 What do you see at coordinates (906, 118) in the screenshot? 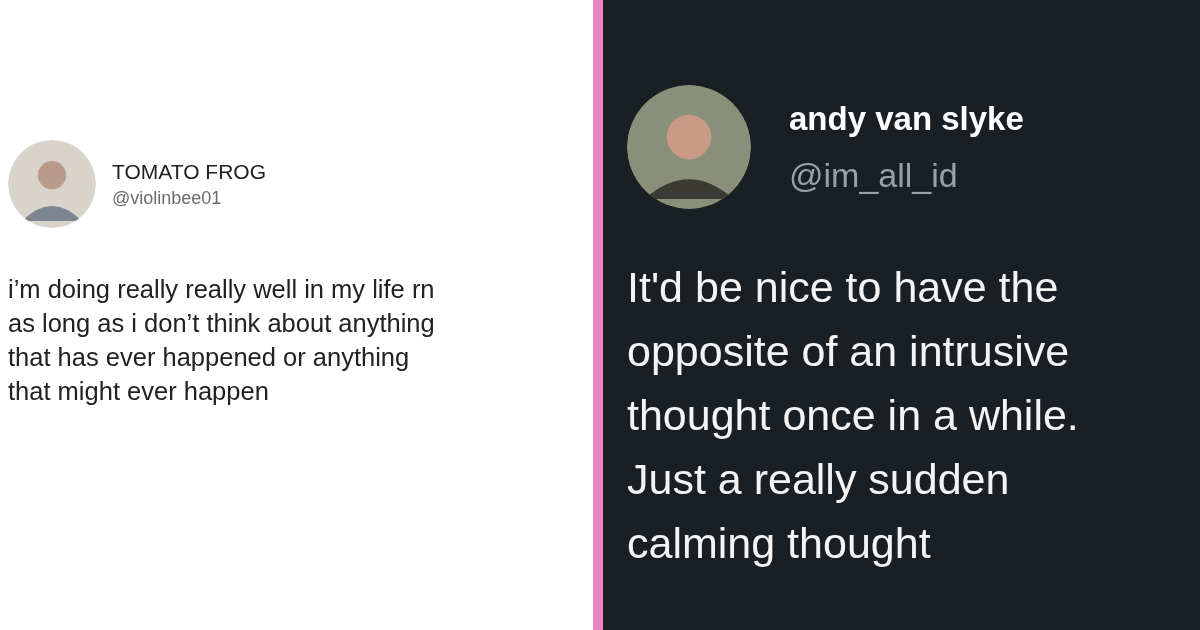
I see `user-name: andy van slyke` at bounding box center [906, 118].